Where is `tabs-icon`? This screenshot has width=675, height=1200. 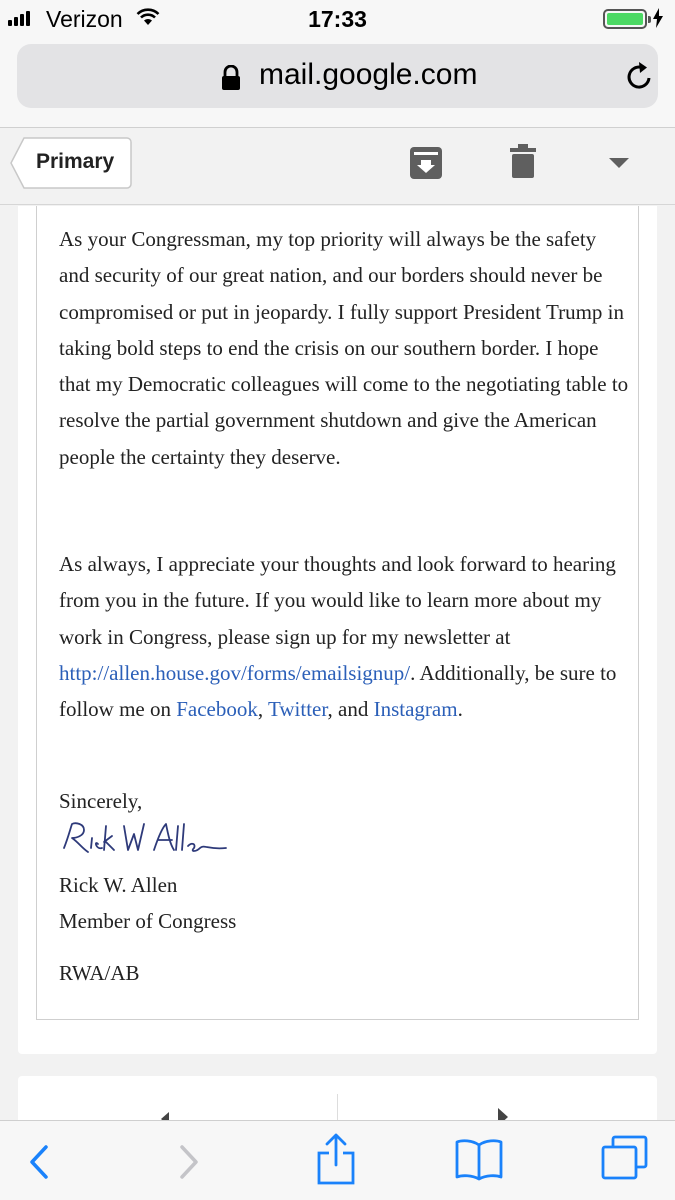 tabs-icon is located at coordinates (625, 1158).